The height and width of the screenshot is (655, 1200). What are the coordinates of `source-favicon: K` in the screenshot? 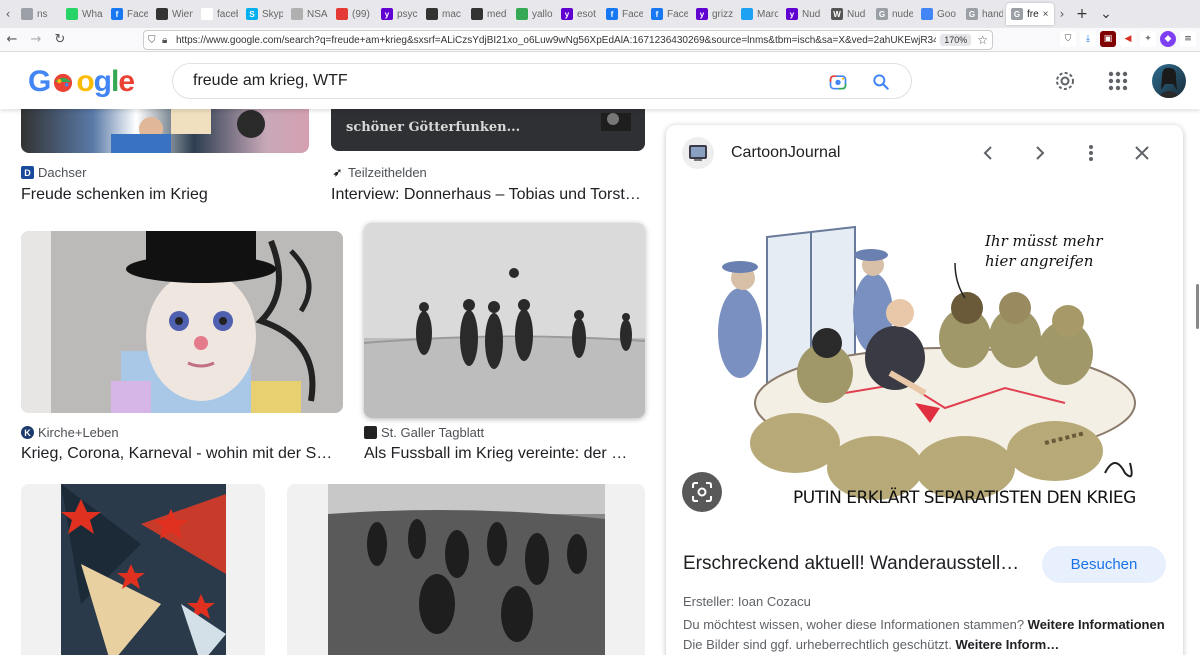 It's located at (27, 432).